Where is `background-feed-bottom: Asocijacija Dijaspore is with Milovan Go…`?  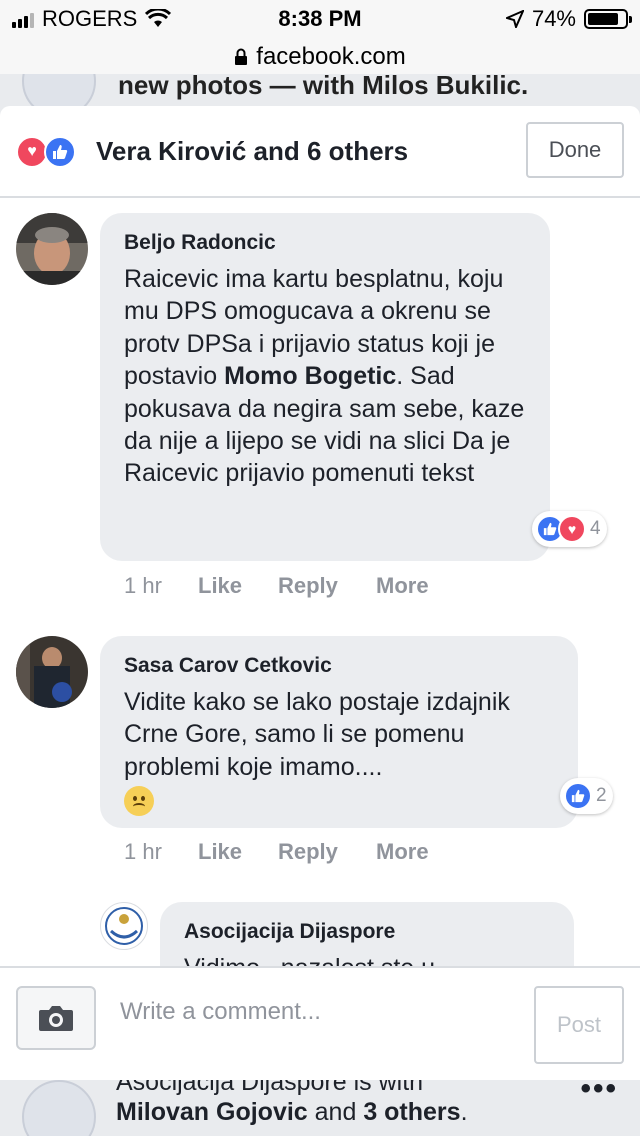 background-feed-bottom: Asocijacija Dijaspore is with Milovan Go… is located at coordinates (320, 1108).